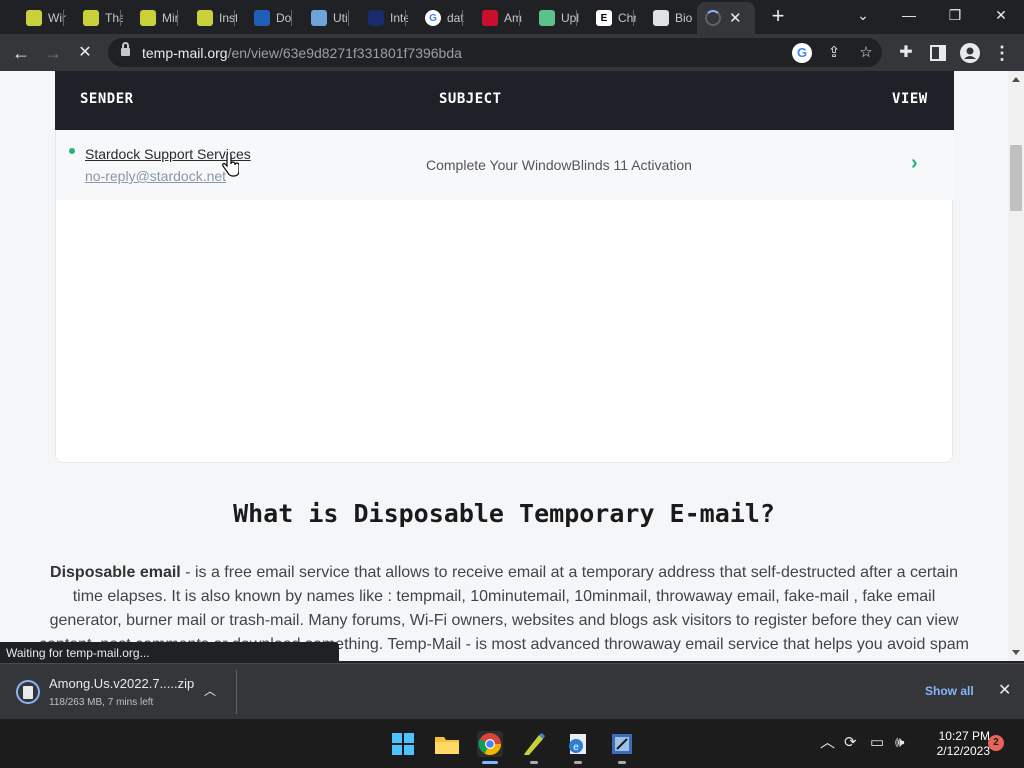 The height and width of the screenshot is (768, 1024). What do you see at coordinates (906, 53) in the screenshot?
I see `extensions-puzzle-icon: ✚` at bounding box center [906, 53].